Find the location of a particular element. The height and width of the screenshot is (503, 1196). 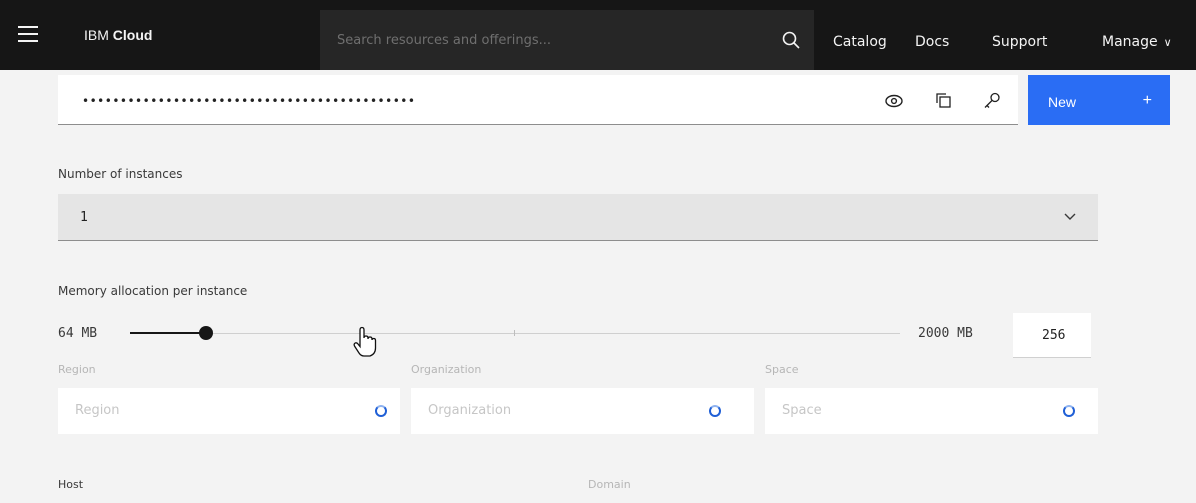

memory-slider-midpoint-tick is located at coordinates (514, 333).